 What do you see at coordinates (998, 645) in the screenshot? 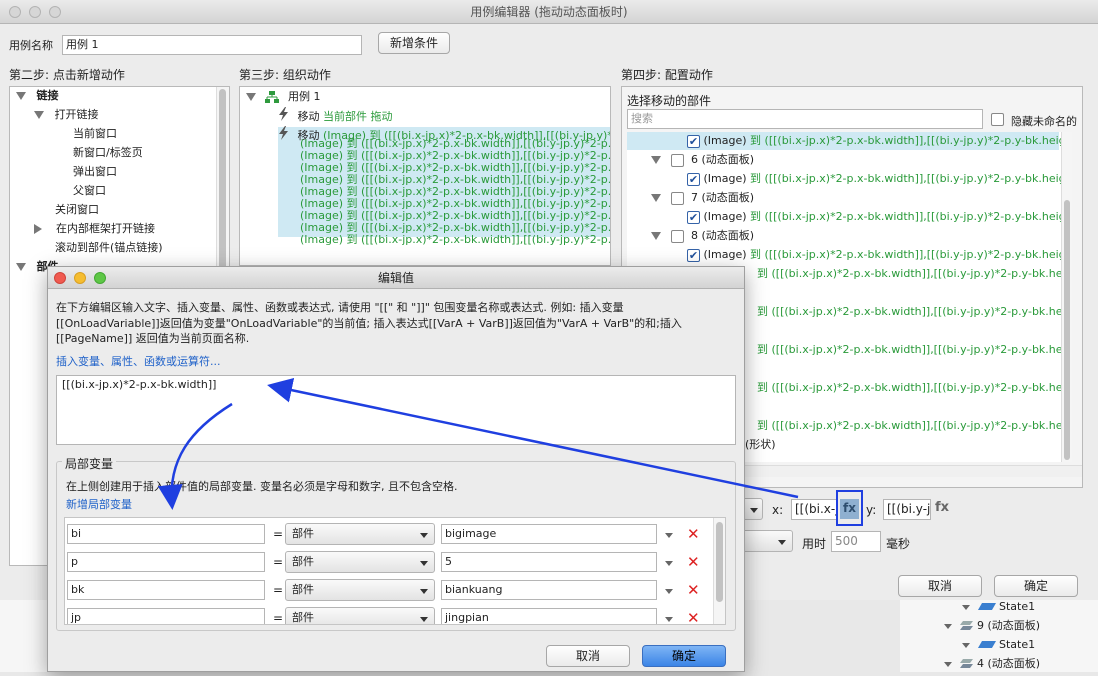
I see `bg-tree-state1-b: State1` at bounding box center [998, 645].